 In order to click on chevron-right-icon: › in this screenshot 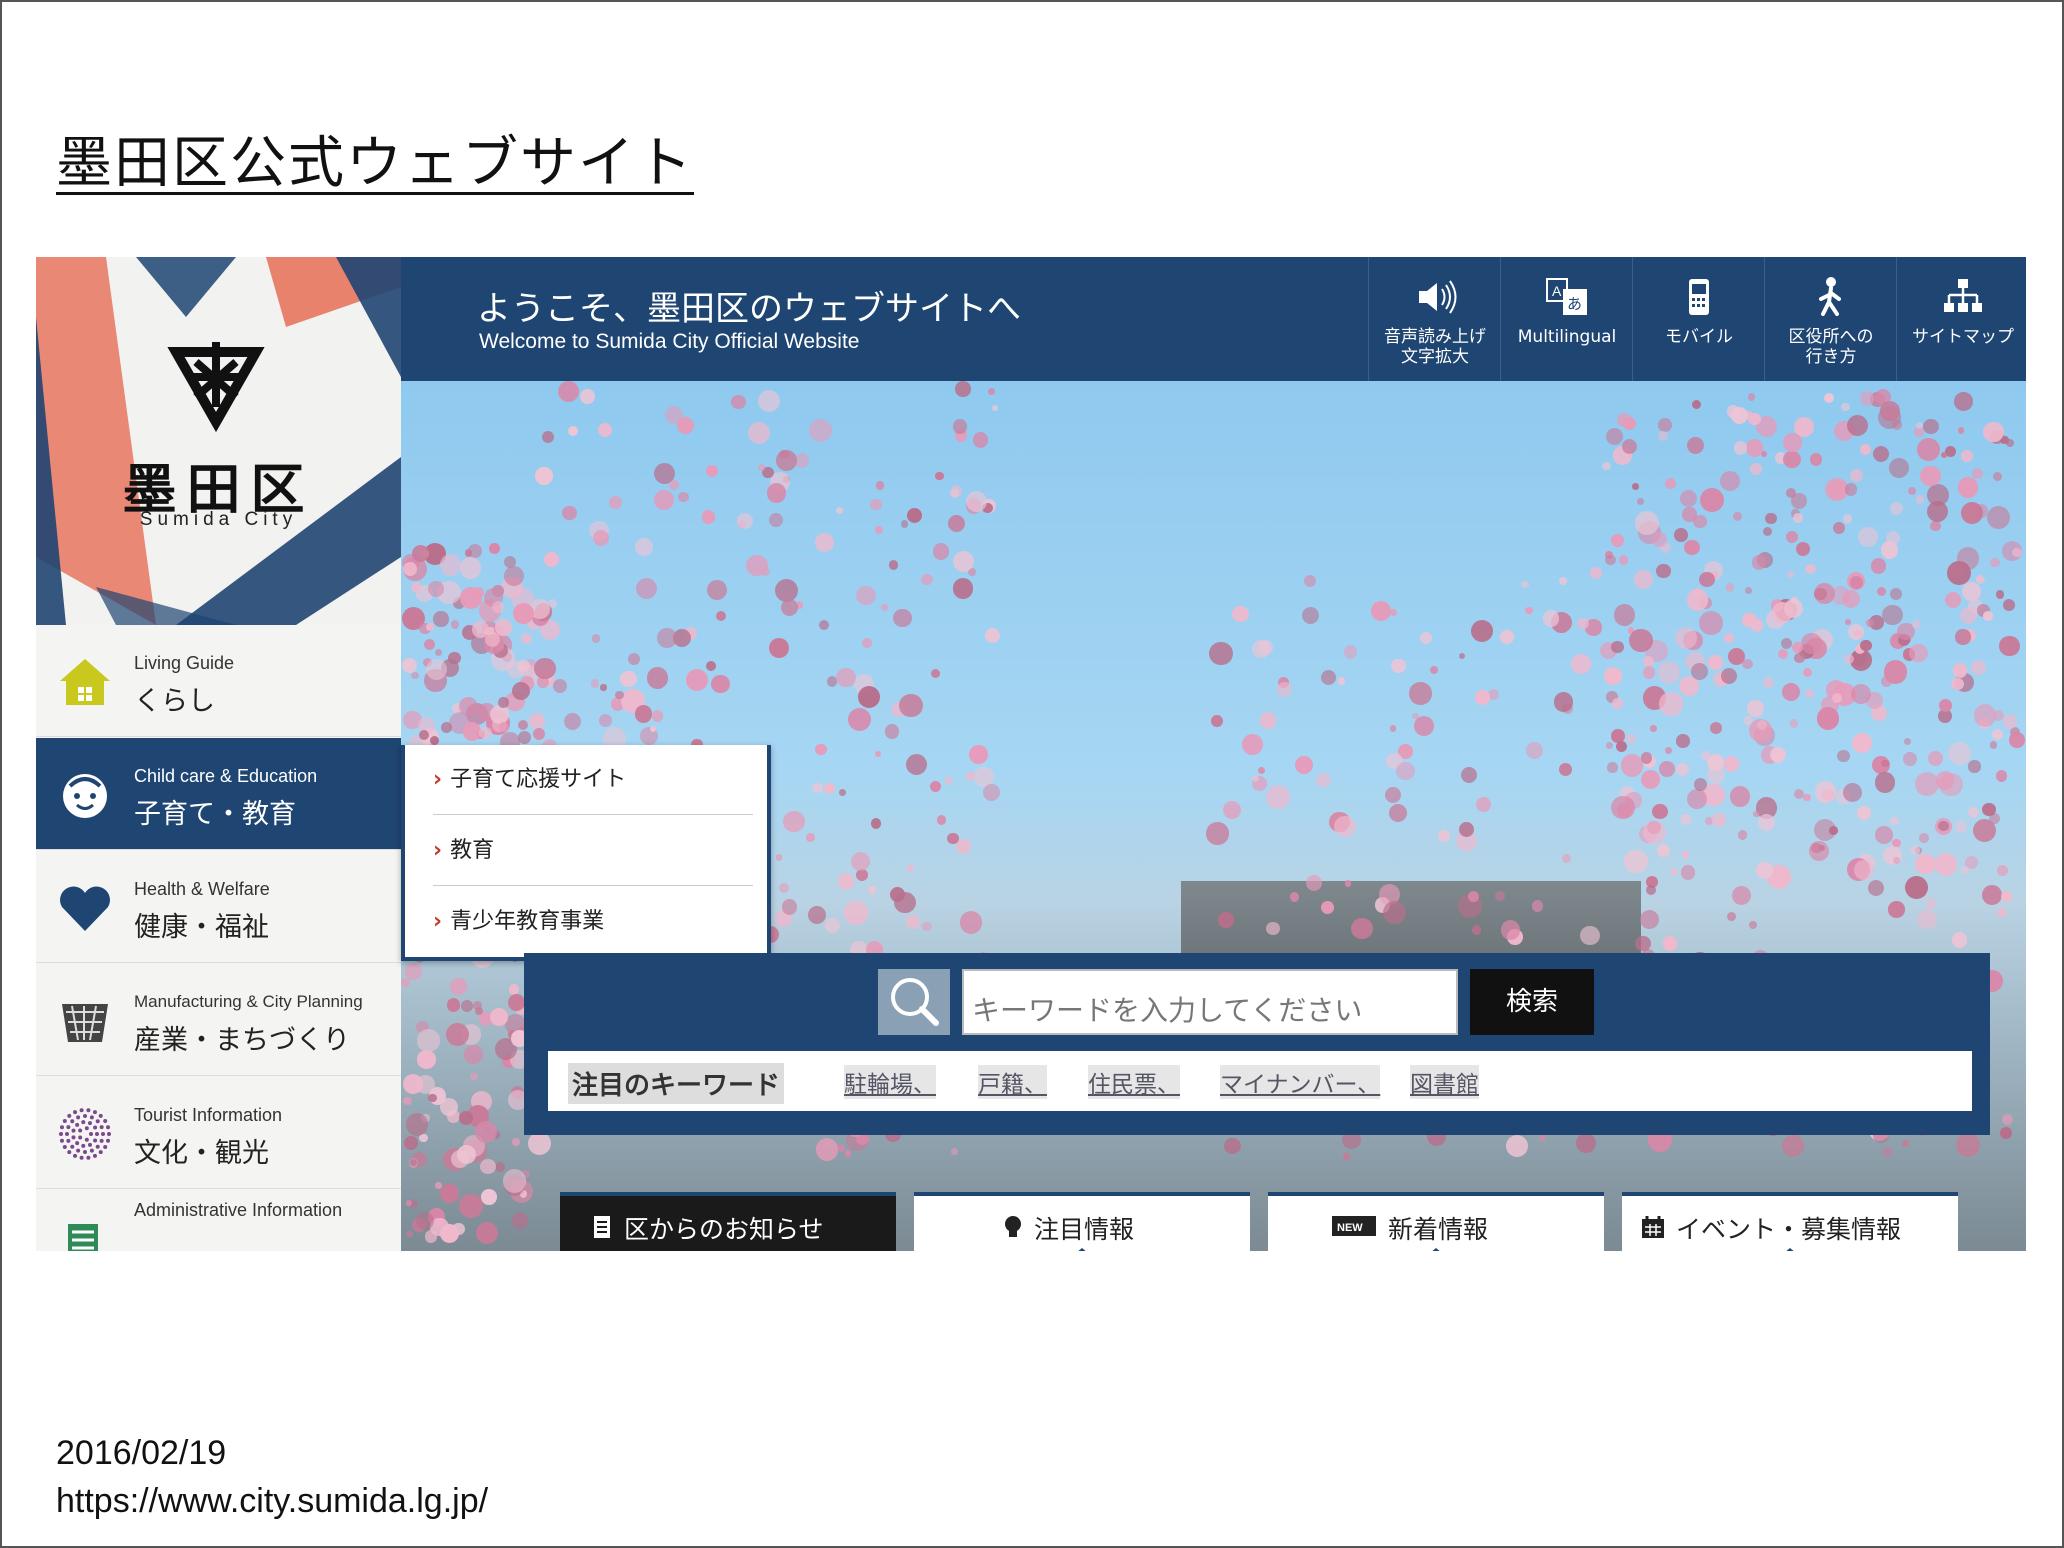, I will do `click(438, 850)`.